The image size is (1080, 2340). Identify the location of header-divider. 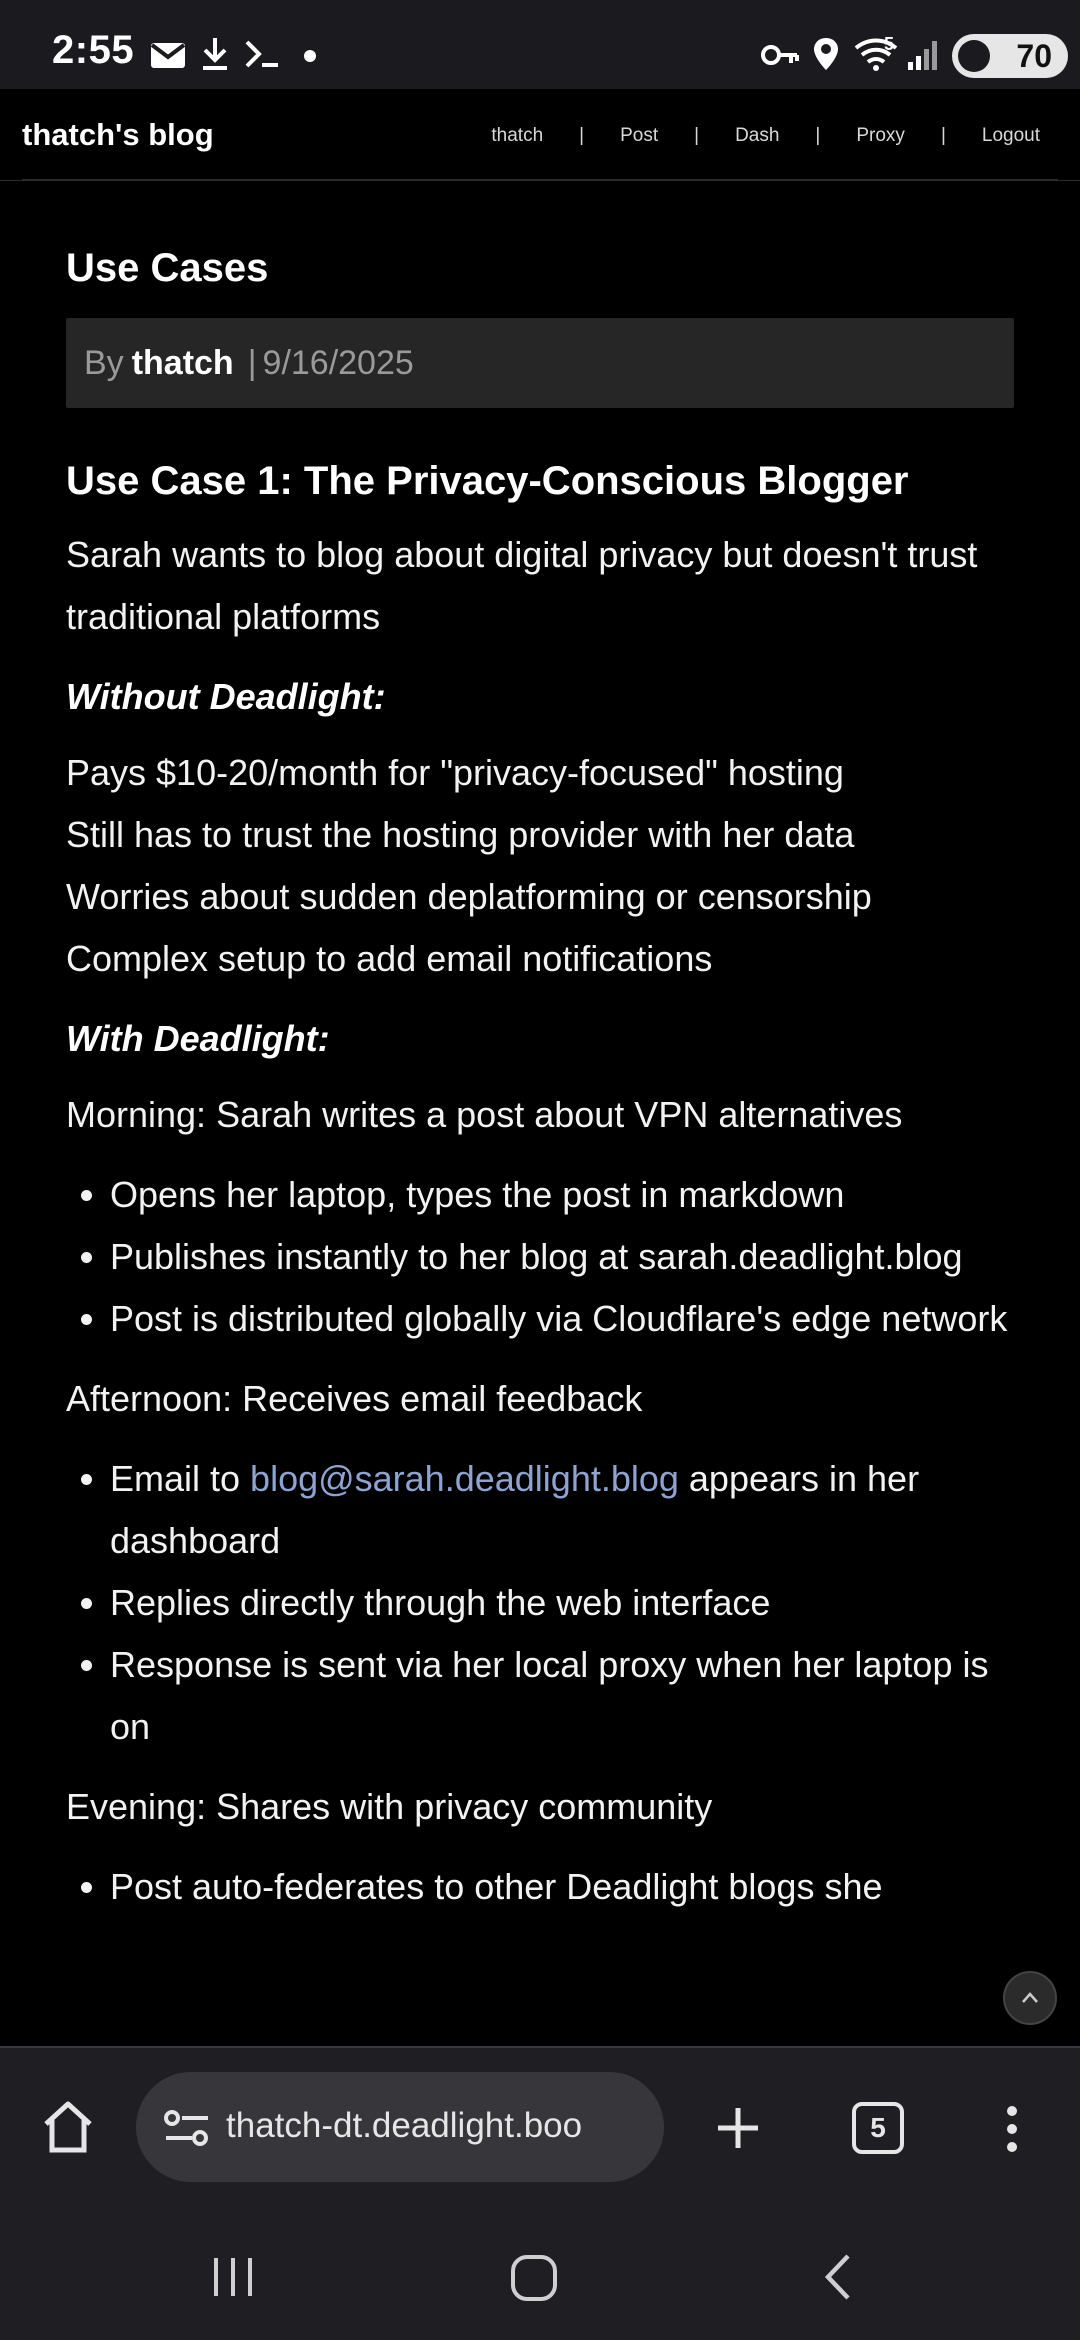
(540, 179).